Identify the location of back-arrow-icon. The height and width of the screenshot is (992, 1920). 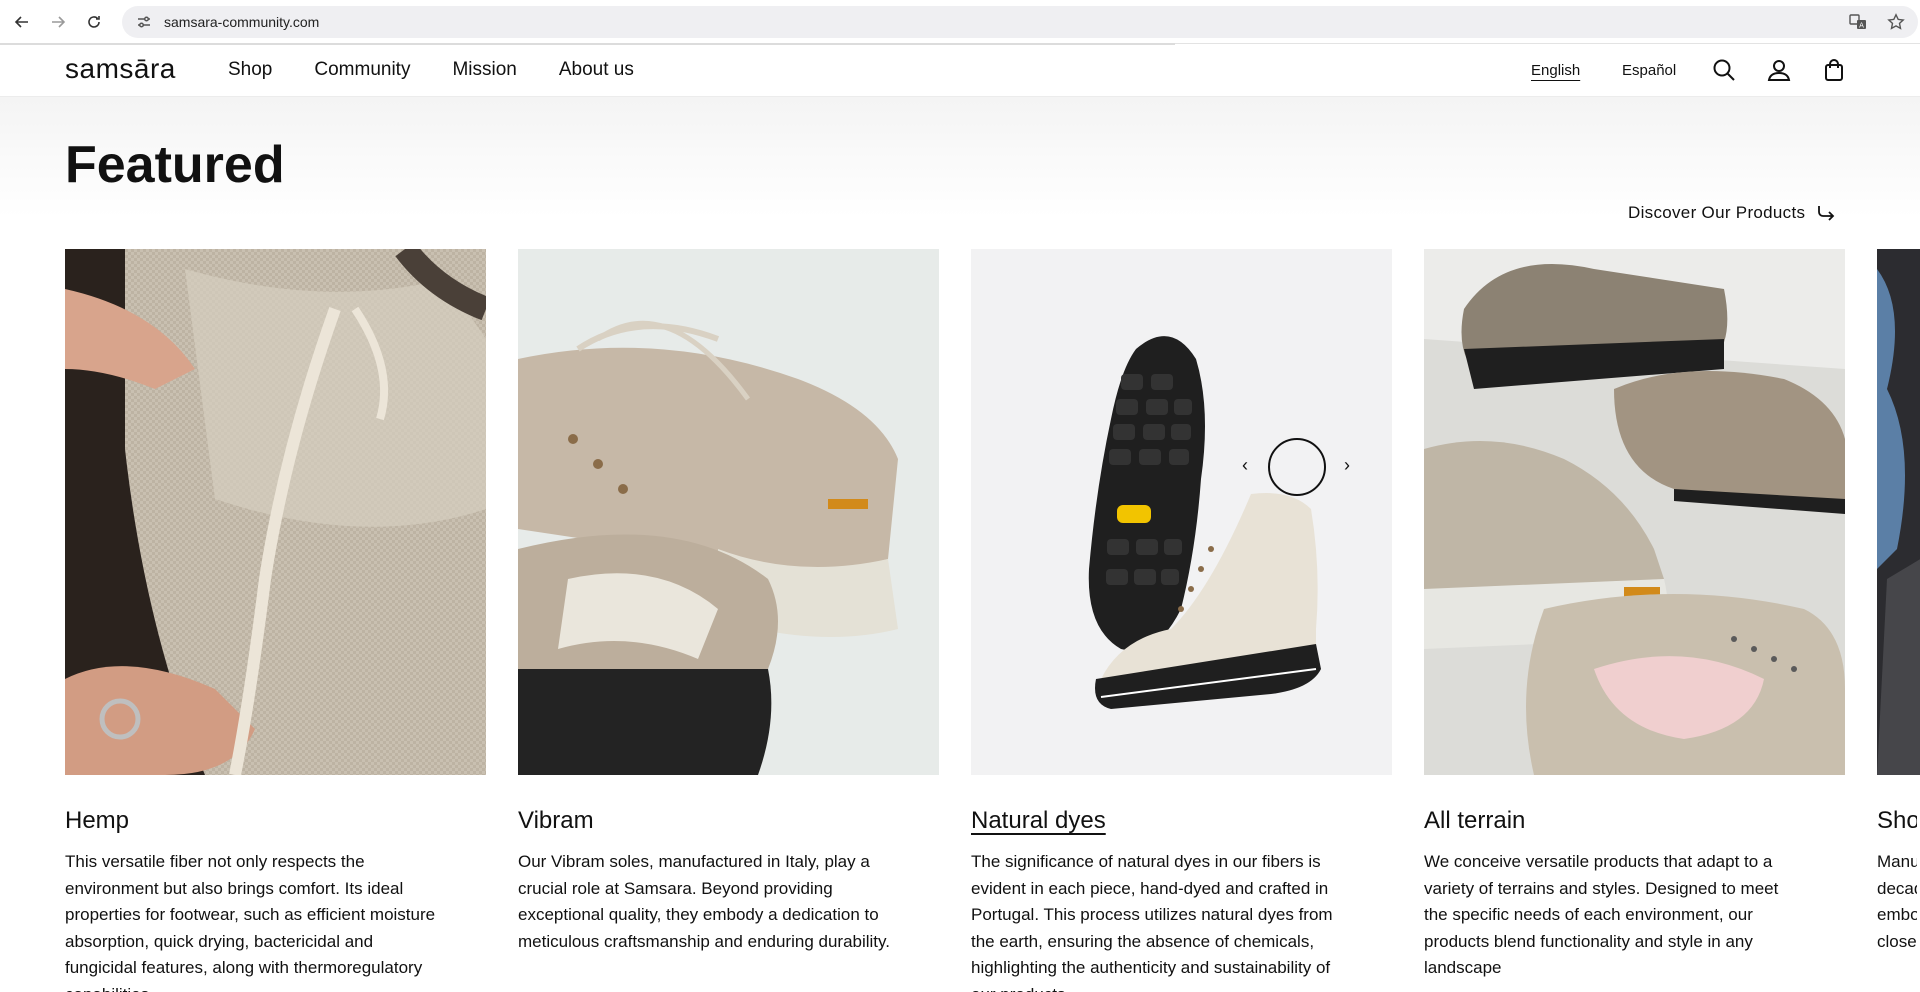
(22, 22).